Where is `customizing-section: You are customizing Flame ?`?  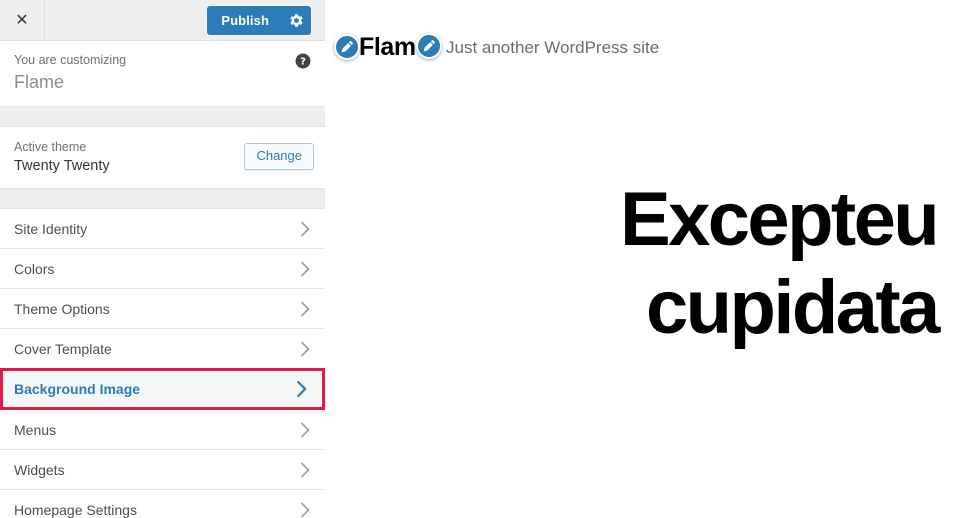
customizing-section: You are customizing Flame ? is located at coordinates (162, 74).